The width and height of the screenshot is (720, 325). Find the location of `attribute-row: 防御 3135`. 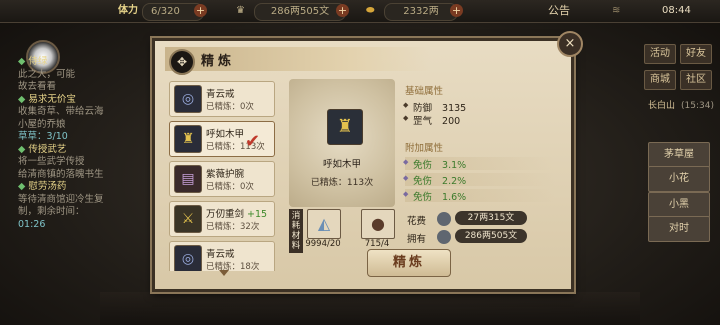

attribute-row: 防御 3135 is located at coordinates (479, 107).